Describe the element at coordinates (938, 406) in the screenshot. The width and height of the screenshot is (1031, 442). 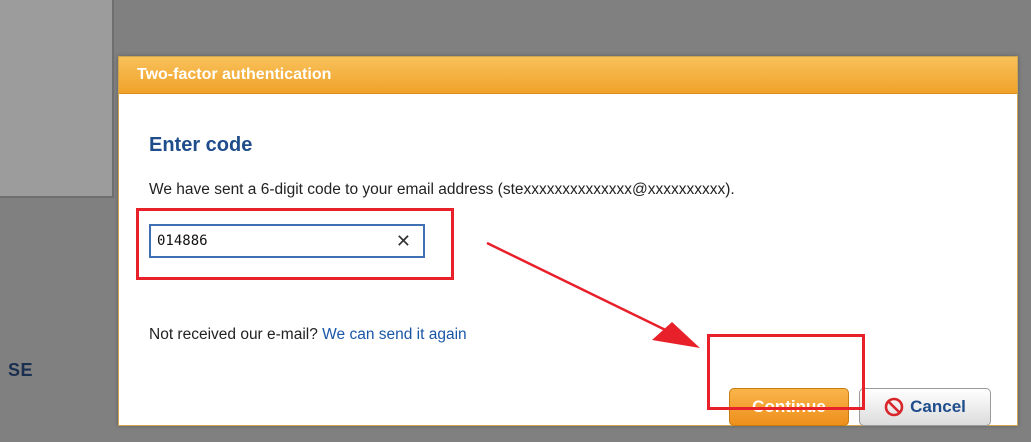
I see `cancel-label: Cancel` at that location.